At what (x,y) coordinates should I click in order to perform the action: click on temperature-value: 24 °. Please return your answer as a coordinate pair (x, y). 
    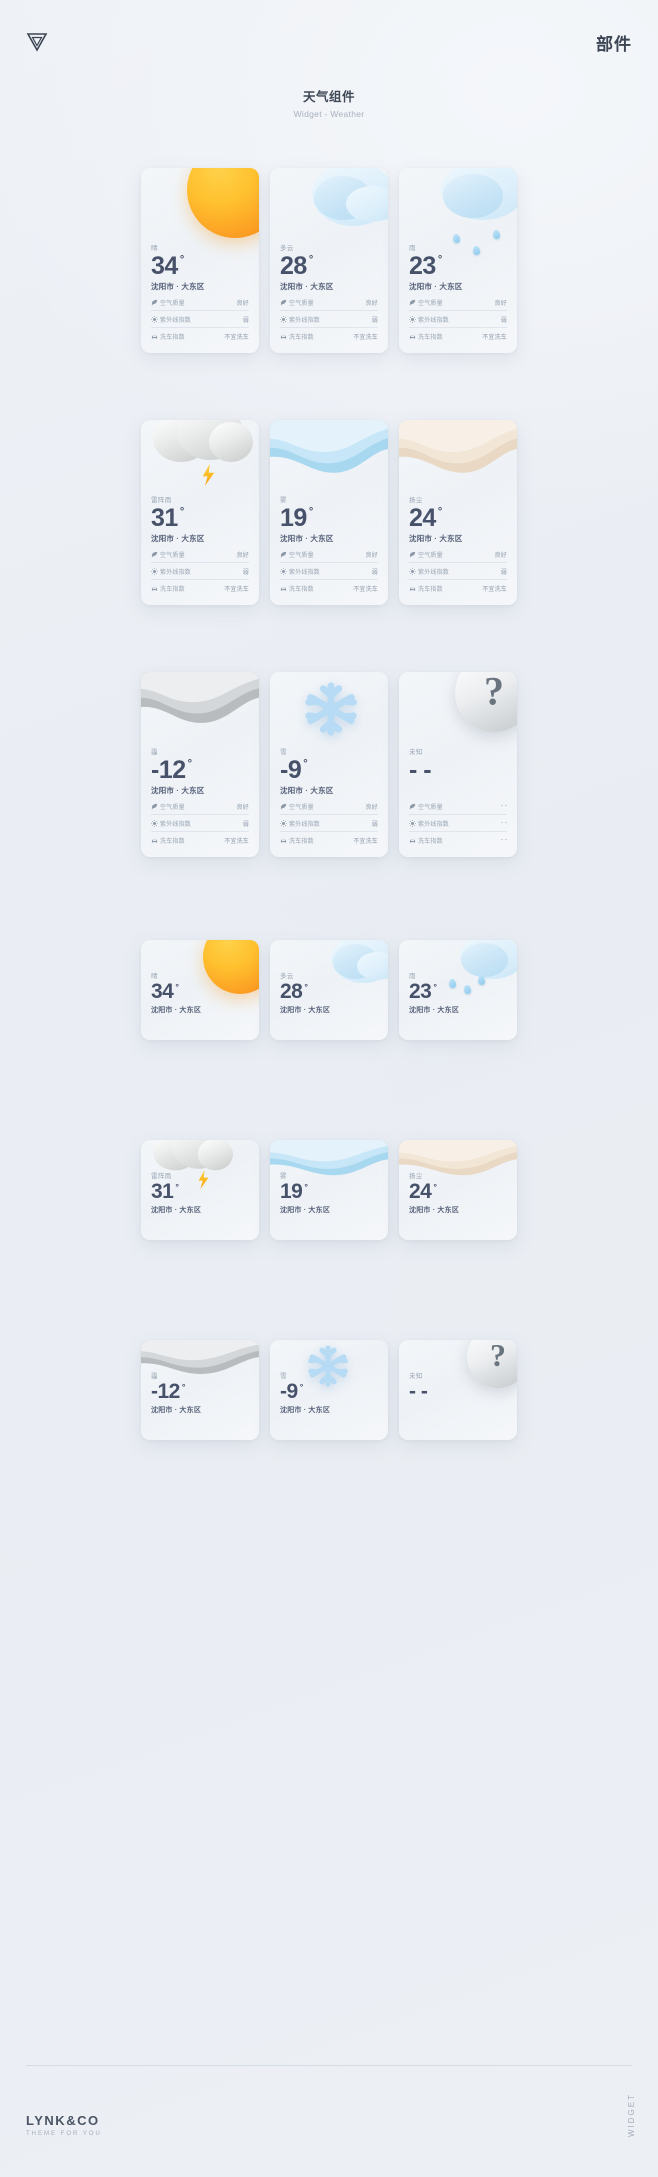
    Looking at the image, I should click on (458, 518).